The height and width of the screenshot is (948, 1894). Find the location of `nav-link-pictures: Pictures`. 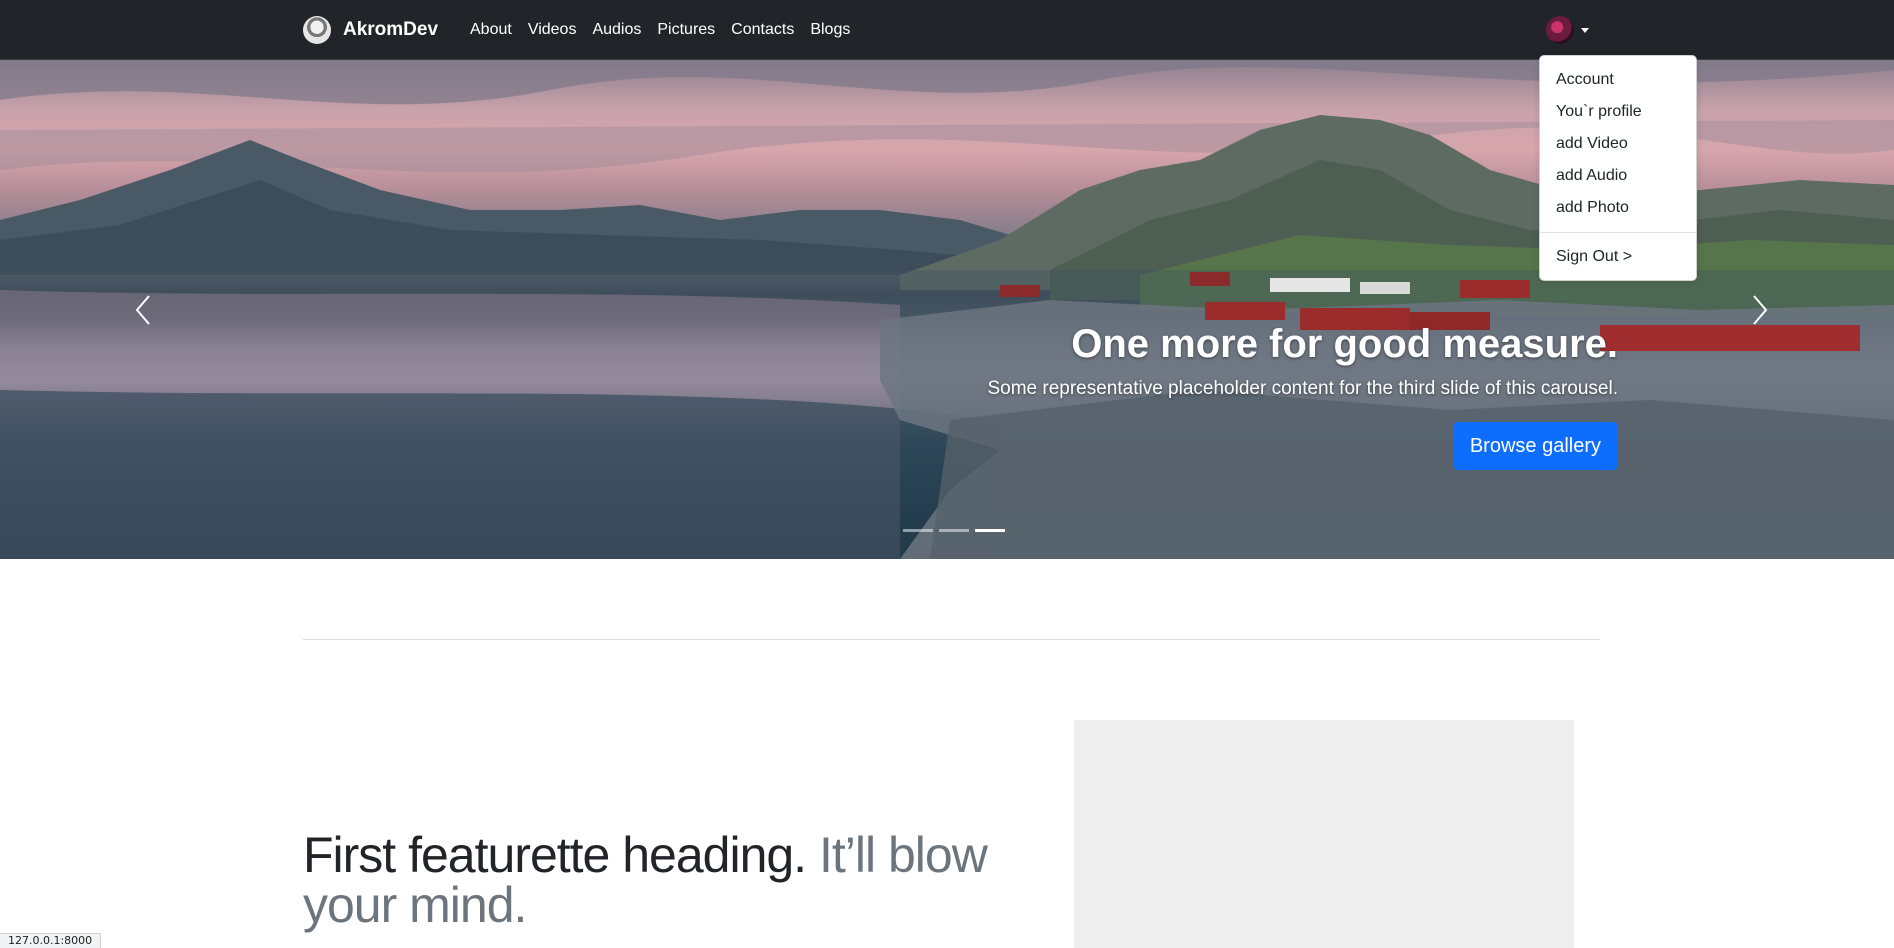

nav-link-pictures: Pictures is located at coordinates (686, 29).